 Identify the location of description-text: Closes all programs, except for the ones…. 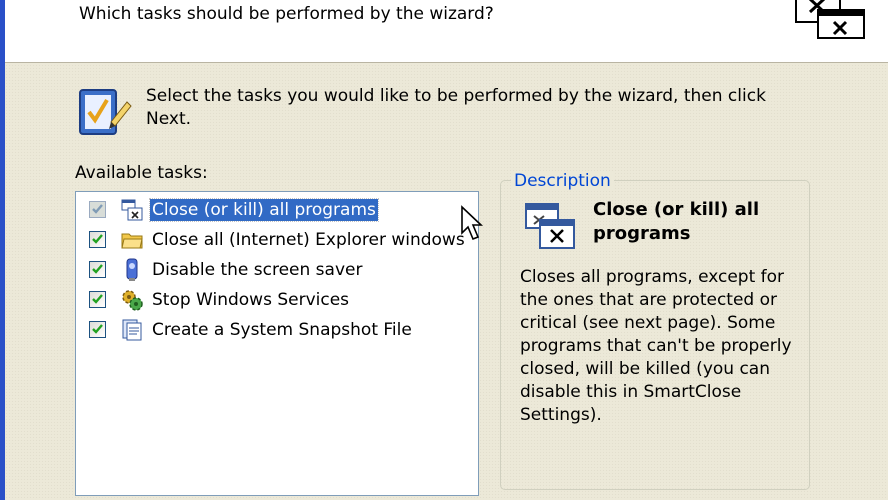
(656, 346).